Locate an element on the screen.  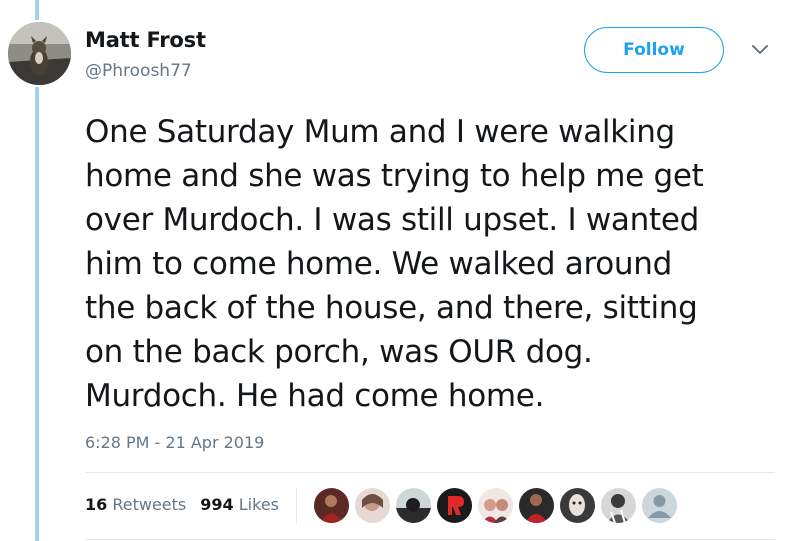
tweet-line: on the back porch, was OUR dog. is located at coordinates (339, 352).